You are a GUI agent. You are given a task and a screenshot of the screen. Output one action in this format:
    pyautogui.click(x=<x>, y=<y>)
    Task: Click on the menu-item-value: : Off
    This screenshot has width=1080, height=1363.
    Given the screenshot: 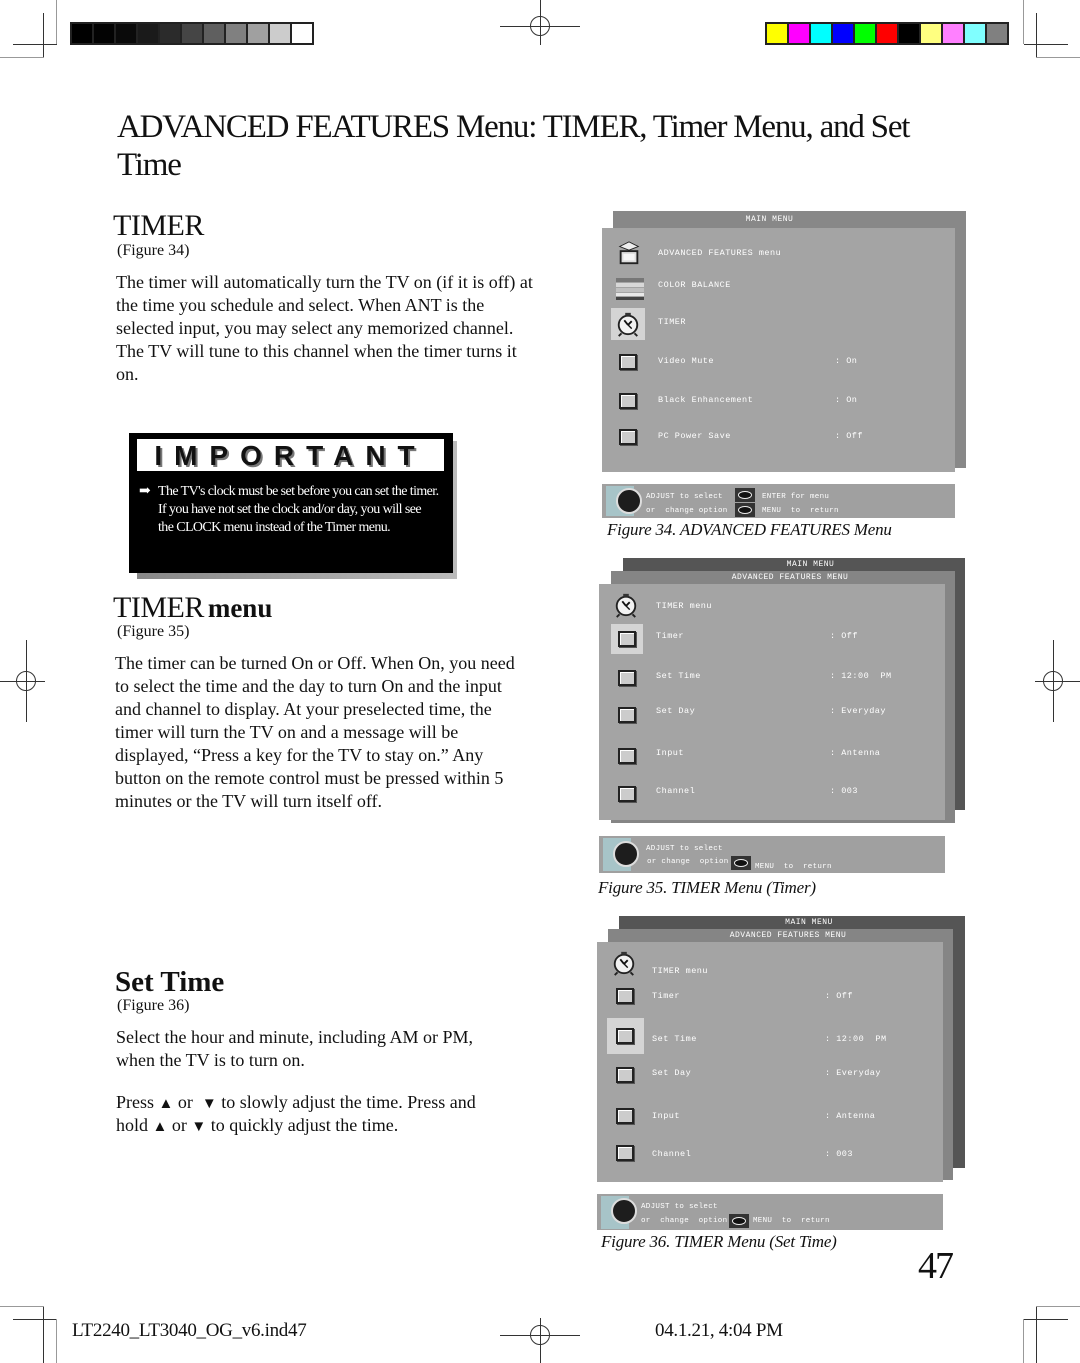 What is the action you would take?
    pyautogui.click(x=839, y=996)
    